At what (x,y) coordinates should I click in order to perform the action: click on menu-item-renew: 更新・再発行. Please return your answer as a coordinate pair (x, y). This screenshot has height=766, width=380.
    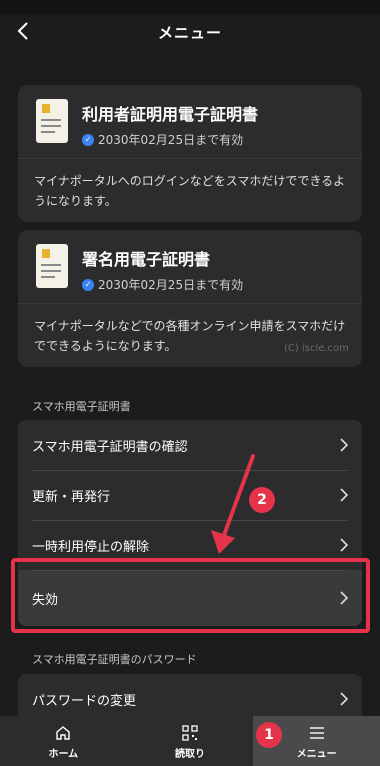
    Looking at the image, I should click on (190, 495).